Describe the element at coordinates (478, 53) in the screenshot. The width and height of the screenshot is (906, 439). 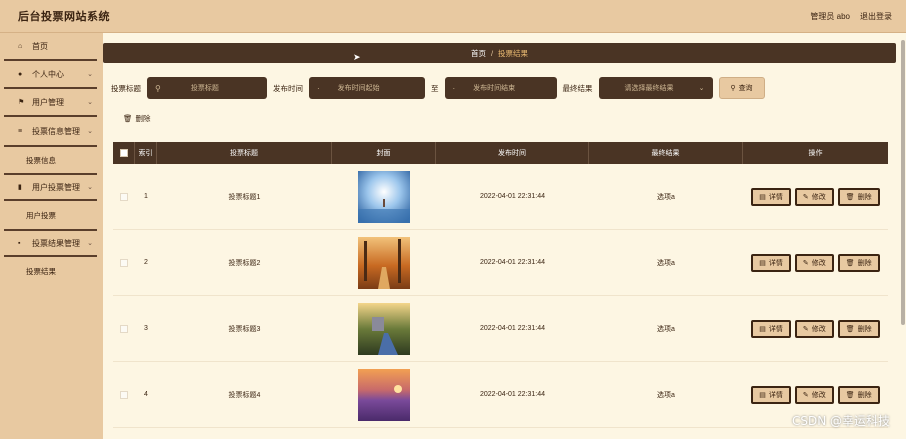
I see `breadcrumb-home: 首页` at that location.